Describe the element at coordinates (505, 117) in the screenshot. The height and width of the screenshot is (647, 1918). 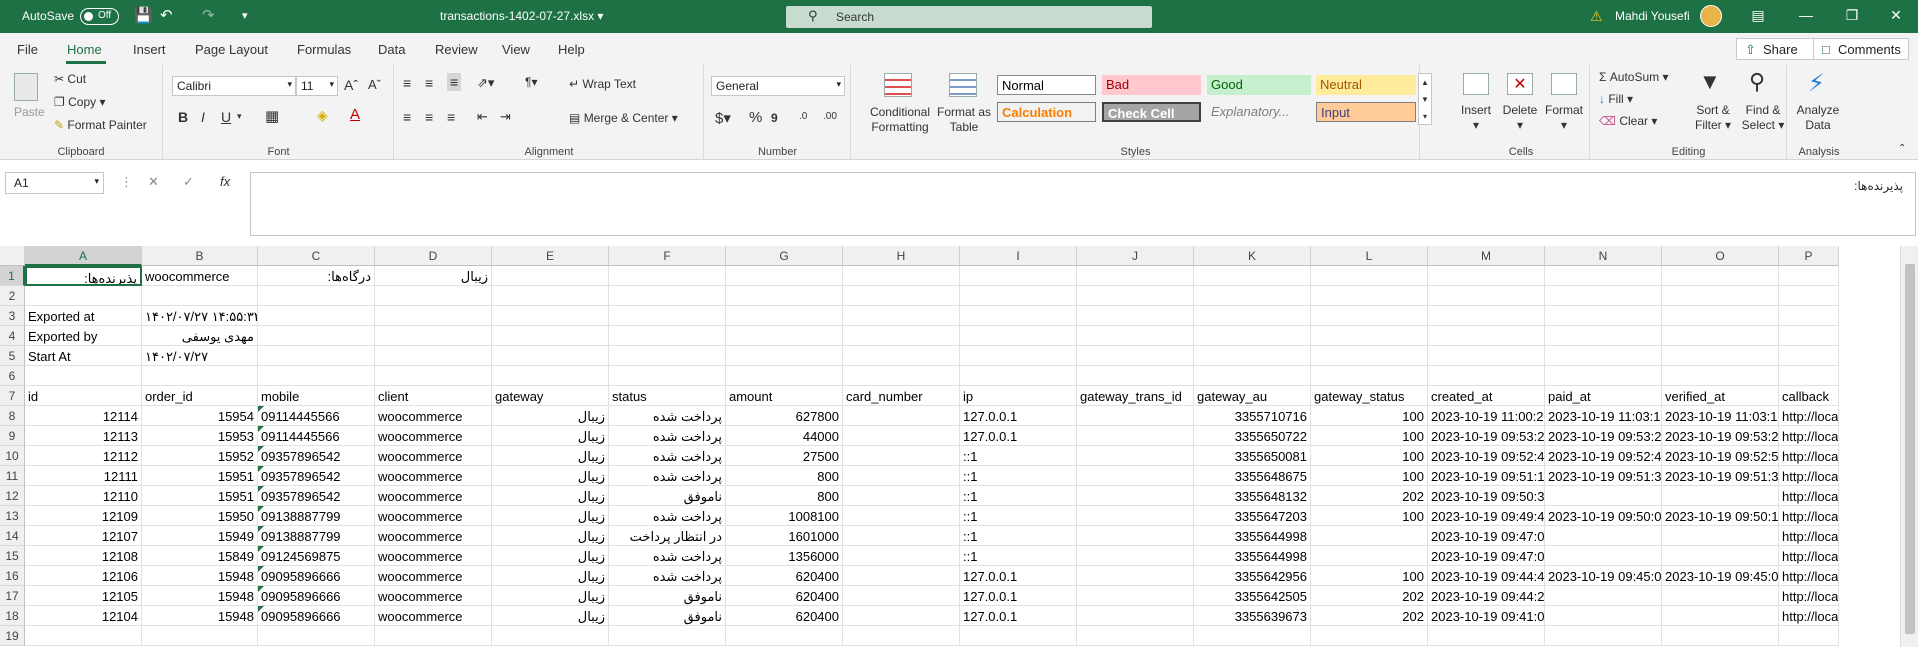
I see `increase-indent-icon: ⇥` at that location.